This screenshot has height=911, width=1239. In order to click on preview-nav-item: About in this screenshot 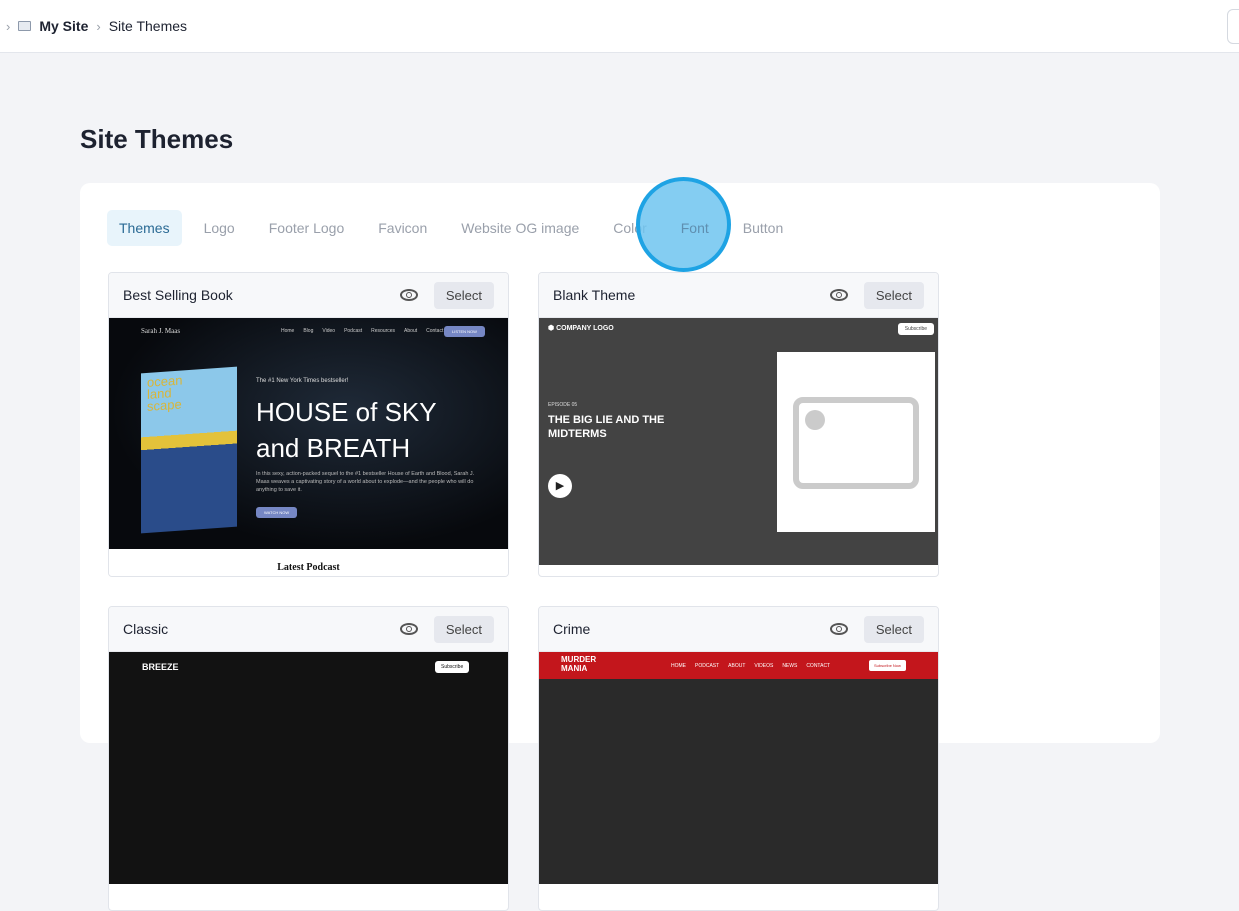, I will do `click(411, 331)`.